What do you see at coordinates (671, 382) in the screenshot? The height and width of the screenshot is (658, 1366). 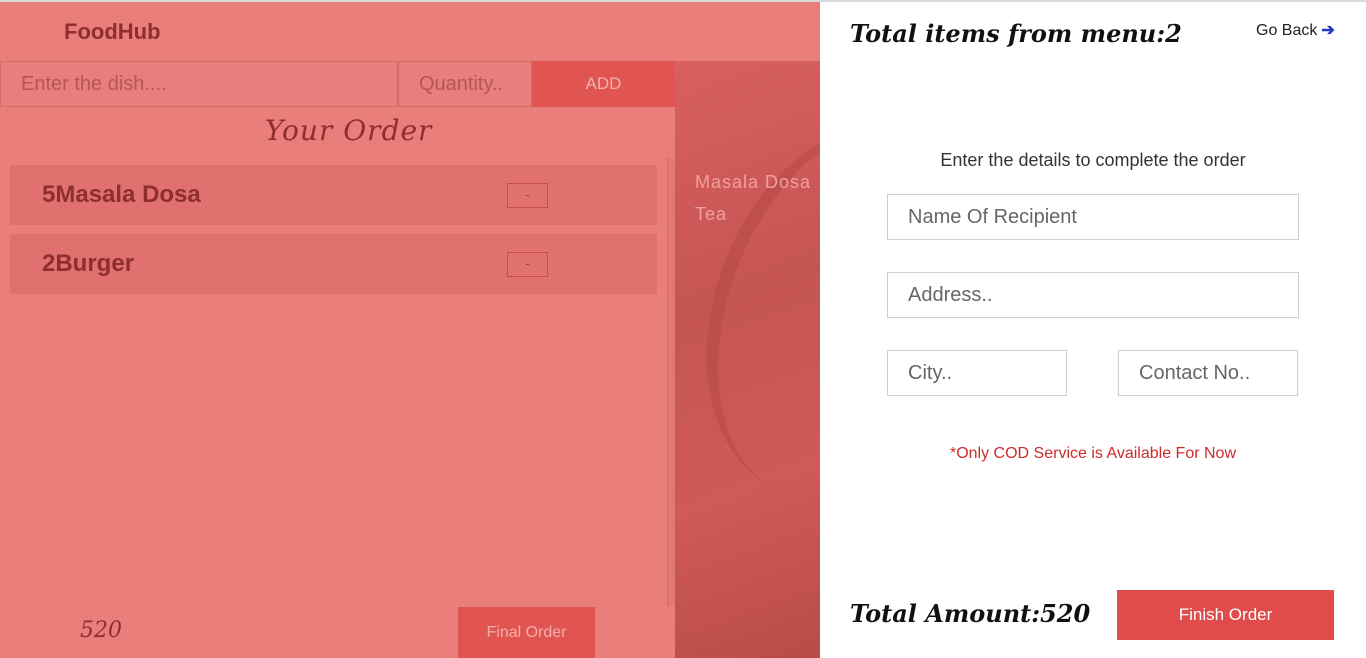 I see `order-panel-scrollbar` at bounding box center [671, 382].